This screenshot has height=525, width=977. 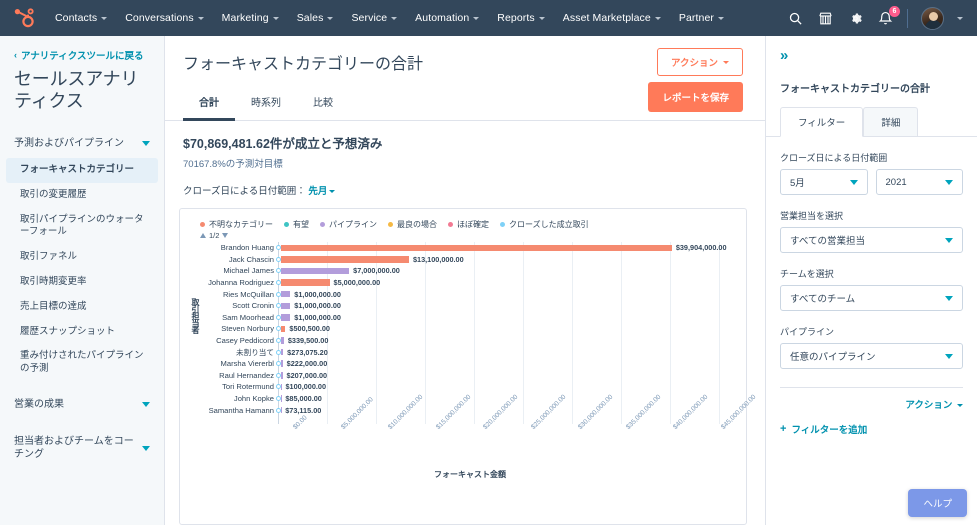 I want to click on tab-details: 詳細, so click(x=891, y=122).